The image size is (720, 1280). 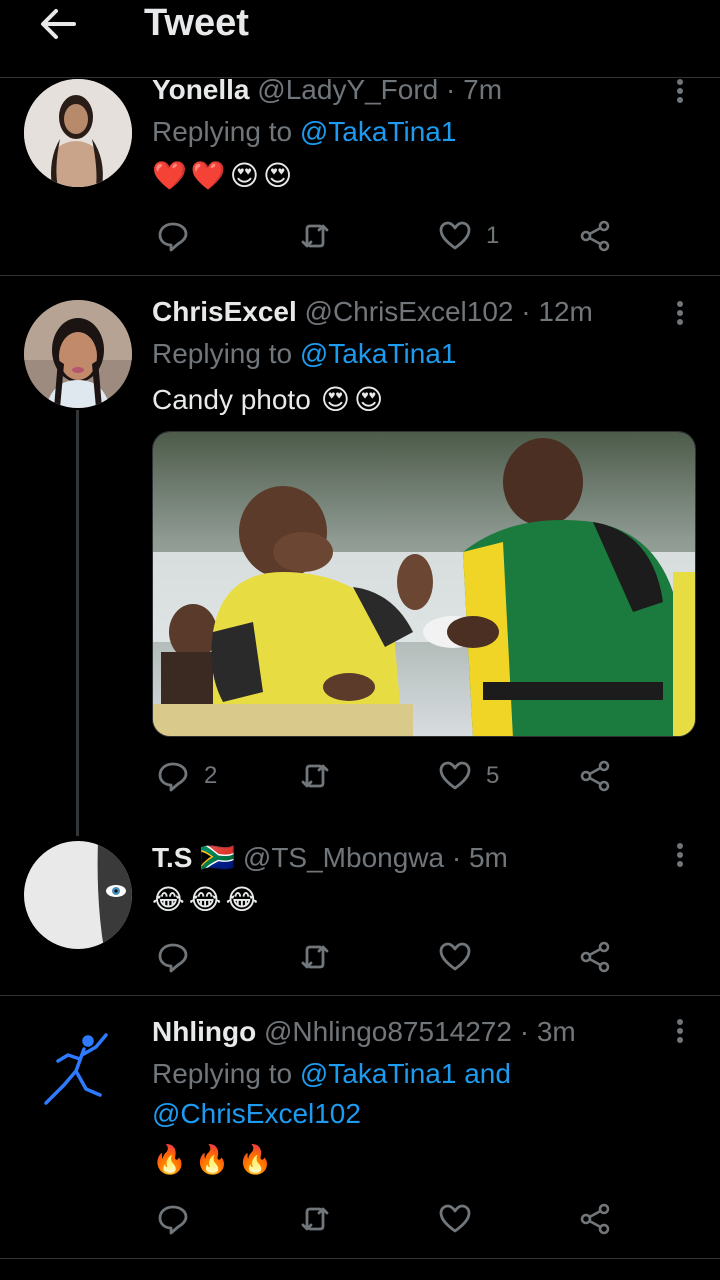 I want to click on tweet-actions: 1, so click(x=387, y=236).